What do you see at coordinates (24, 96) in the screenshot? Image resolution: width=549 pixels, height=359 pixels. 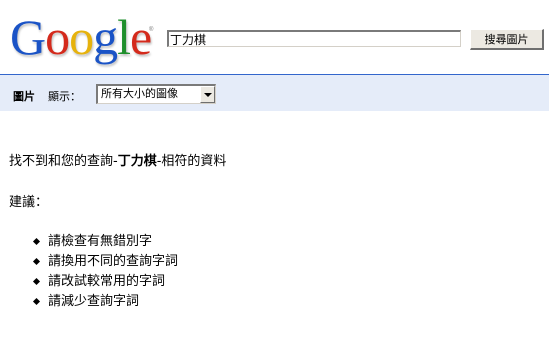 I see `toolbar-title: 圖片` at bounding box center [24, 96].